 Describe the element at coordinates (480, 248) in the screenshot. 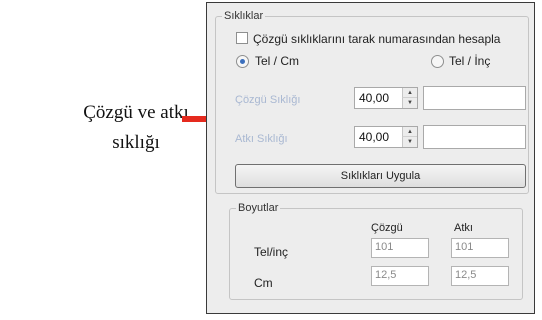

I see `inch-weft-field: 101` at that location.